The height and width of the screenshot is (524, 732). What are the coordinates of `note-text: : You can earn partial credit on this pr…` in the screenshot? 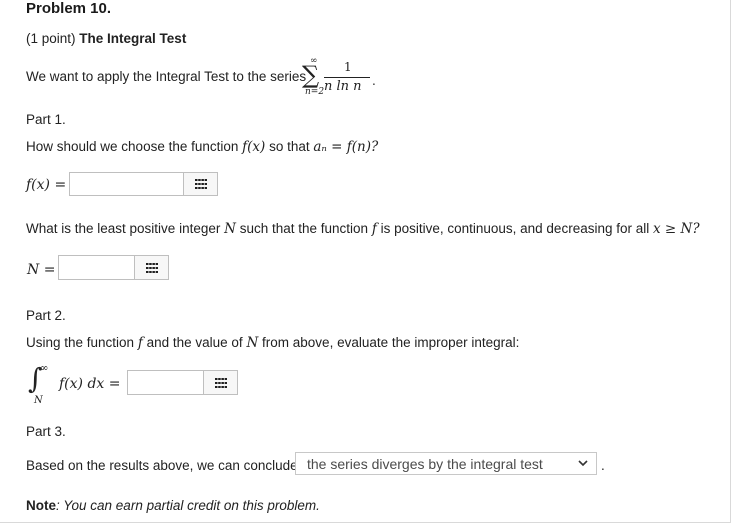 It's located at (188, 505).